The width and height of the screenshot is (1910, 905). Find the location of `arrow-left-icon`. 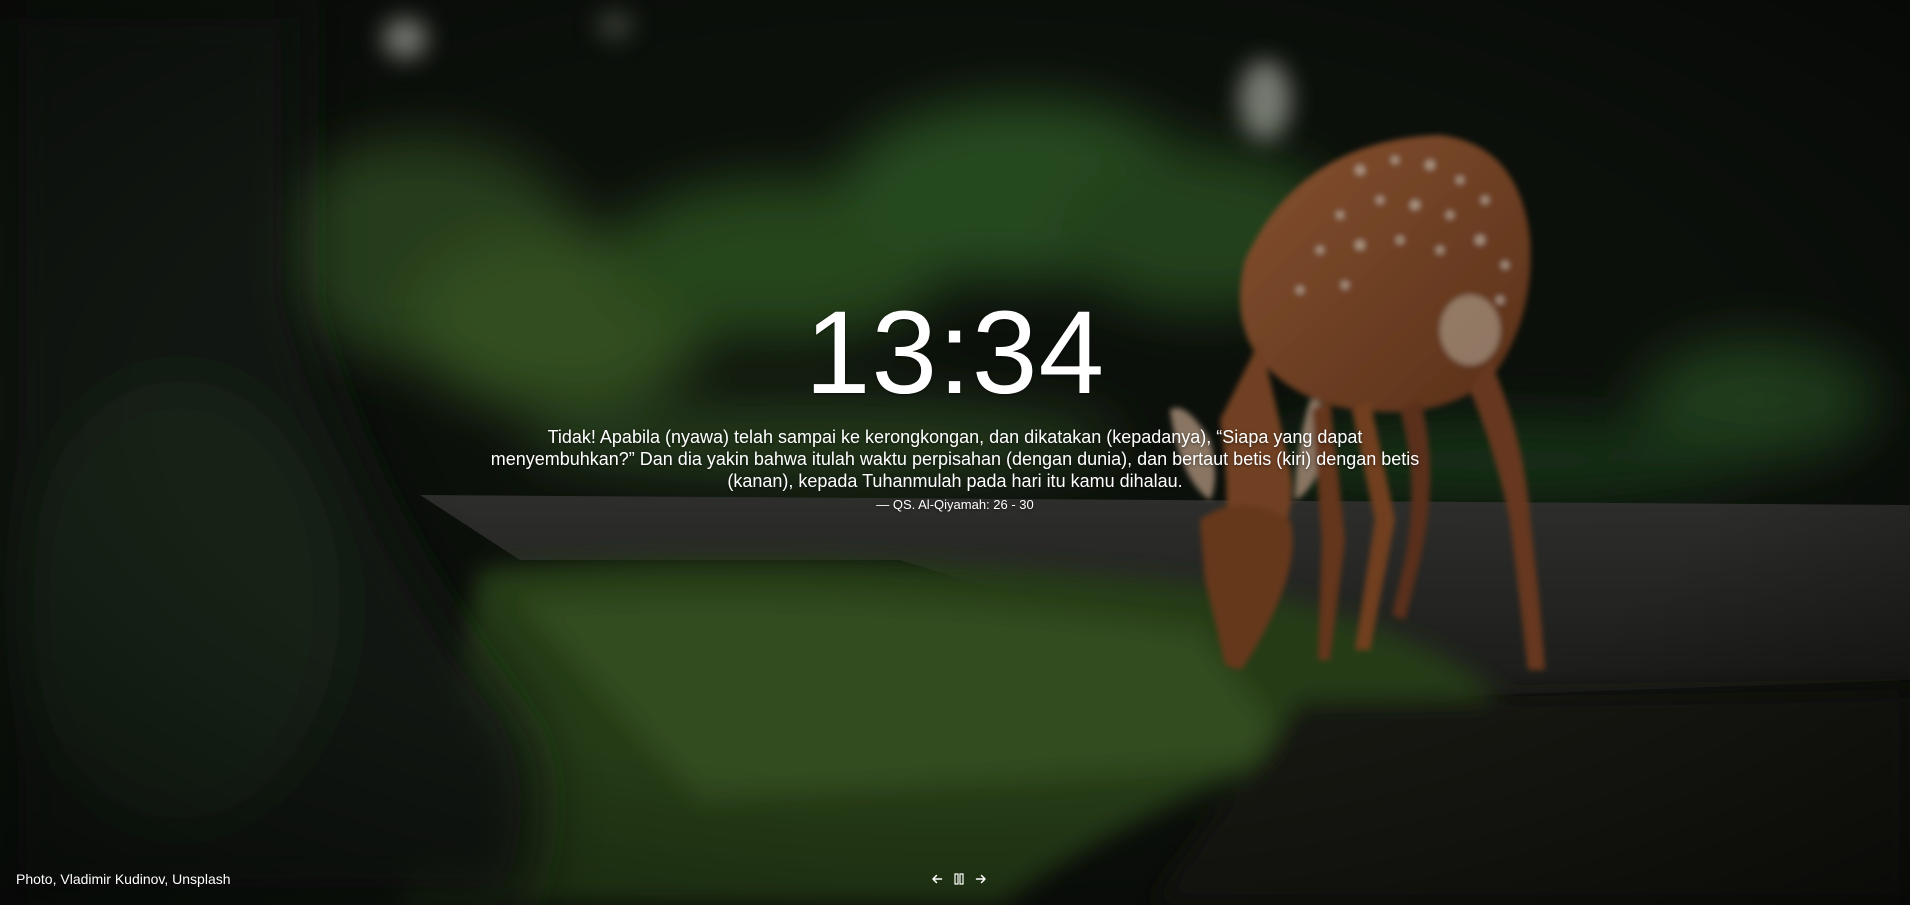

arrow-left-icon is located at coordinates (937, 879).